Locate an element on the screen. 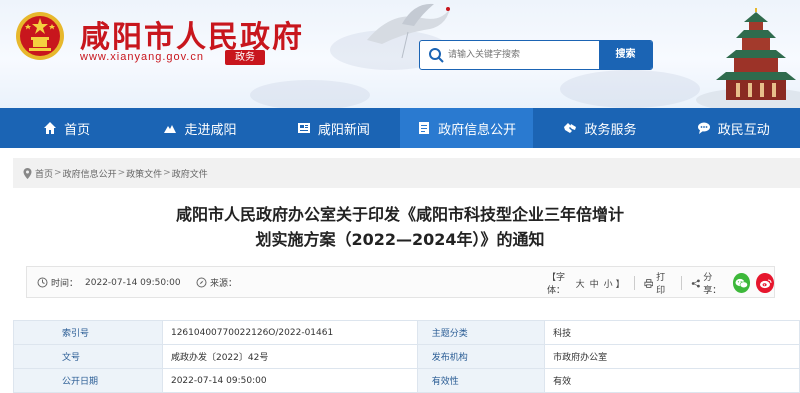 Image resolution: width=800 pixels, height=393 pixels. info-label: 公开日期 is located at coordinates (88, 380).